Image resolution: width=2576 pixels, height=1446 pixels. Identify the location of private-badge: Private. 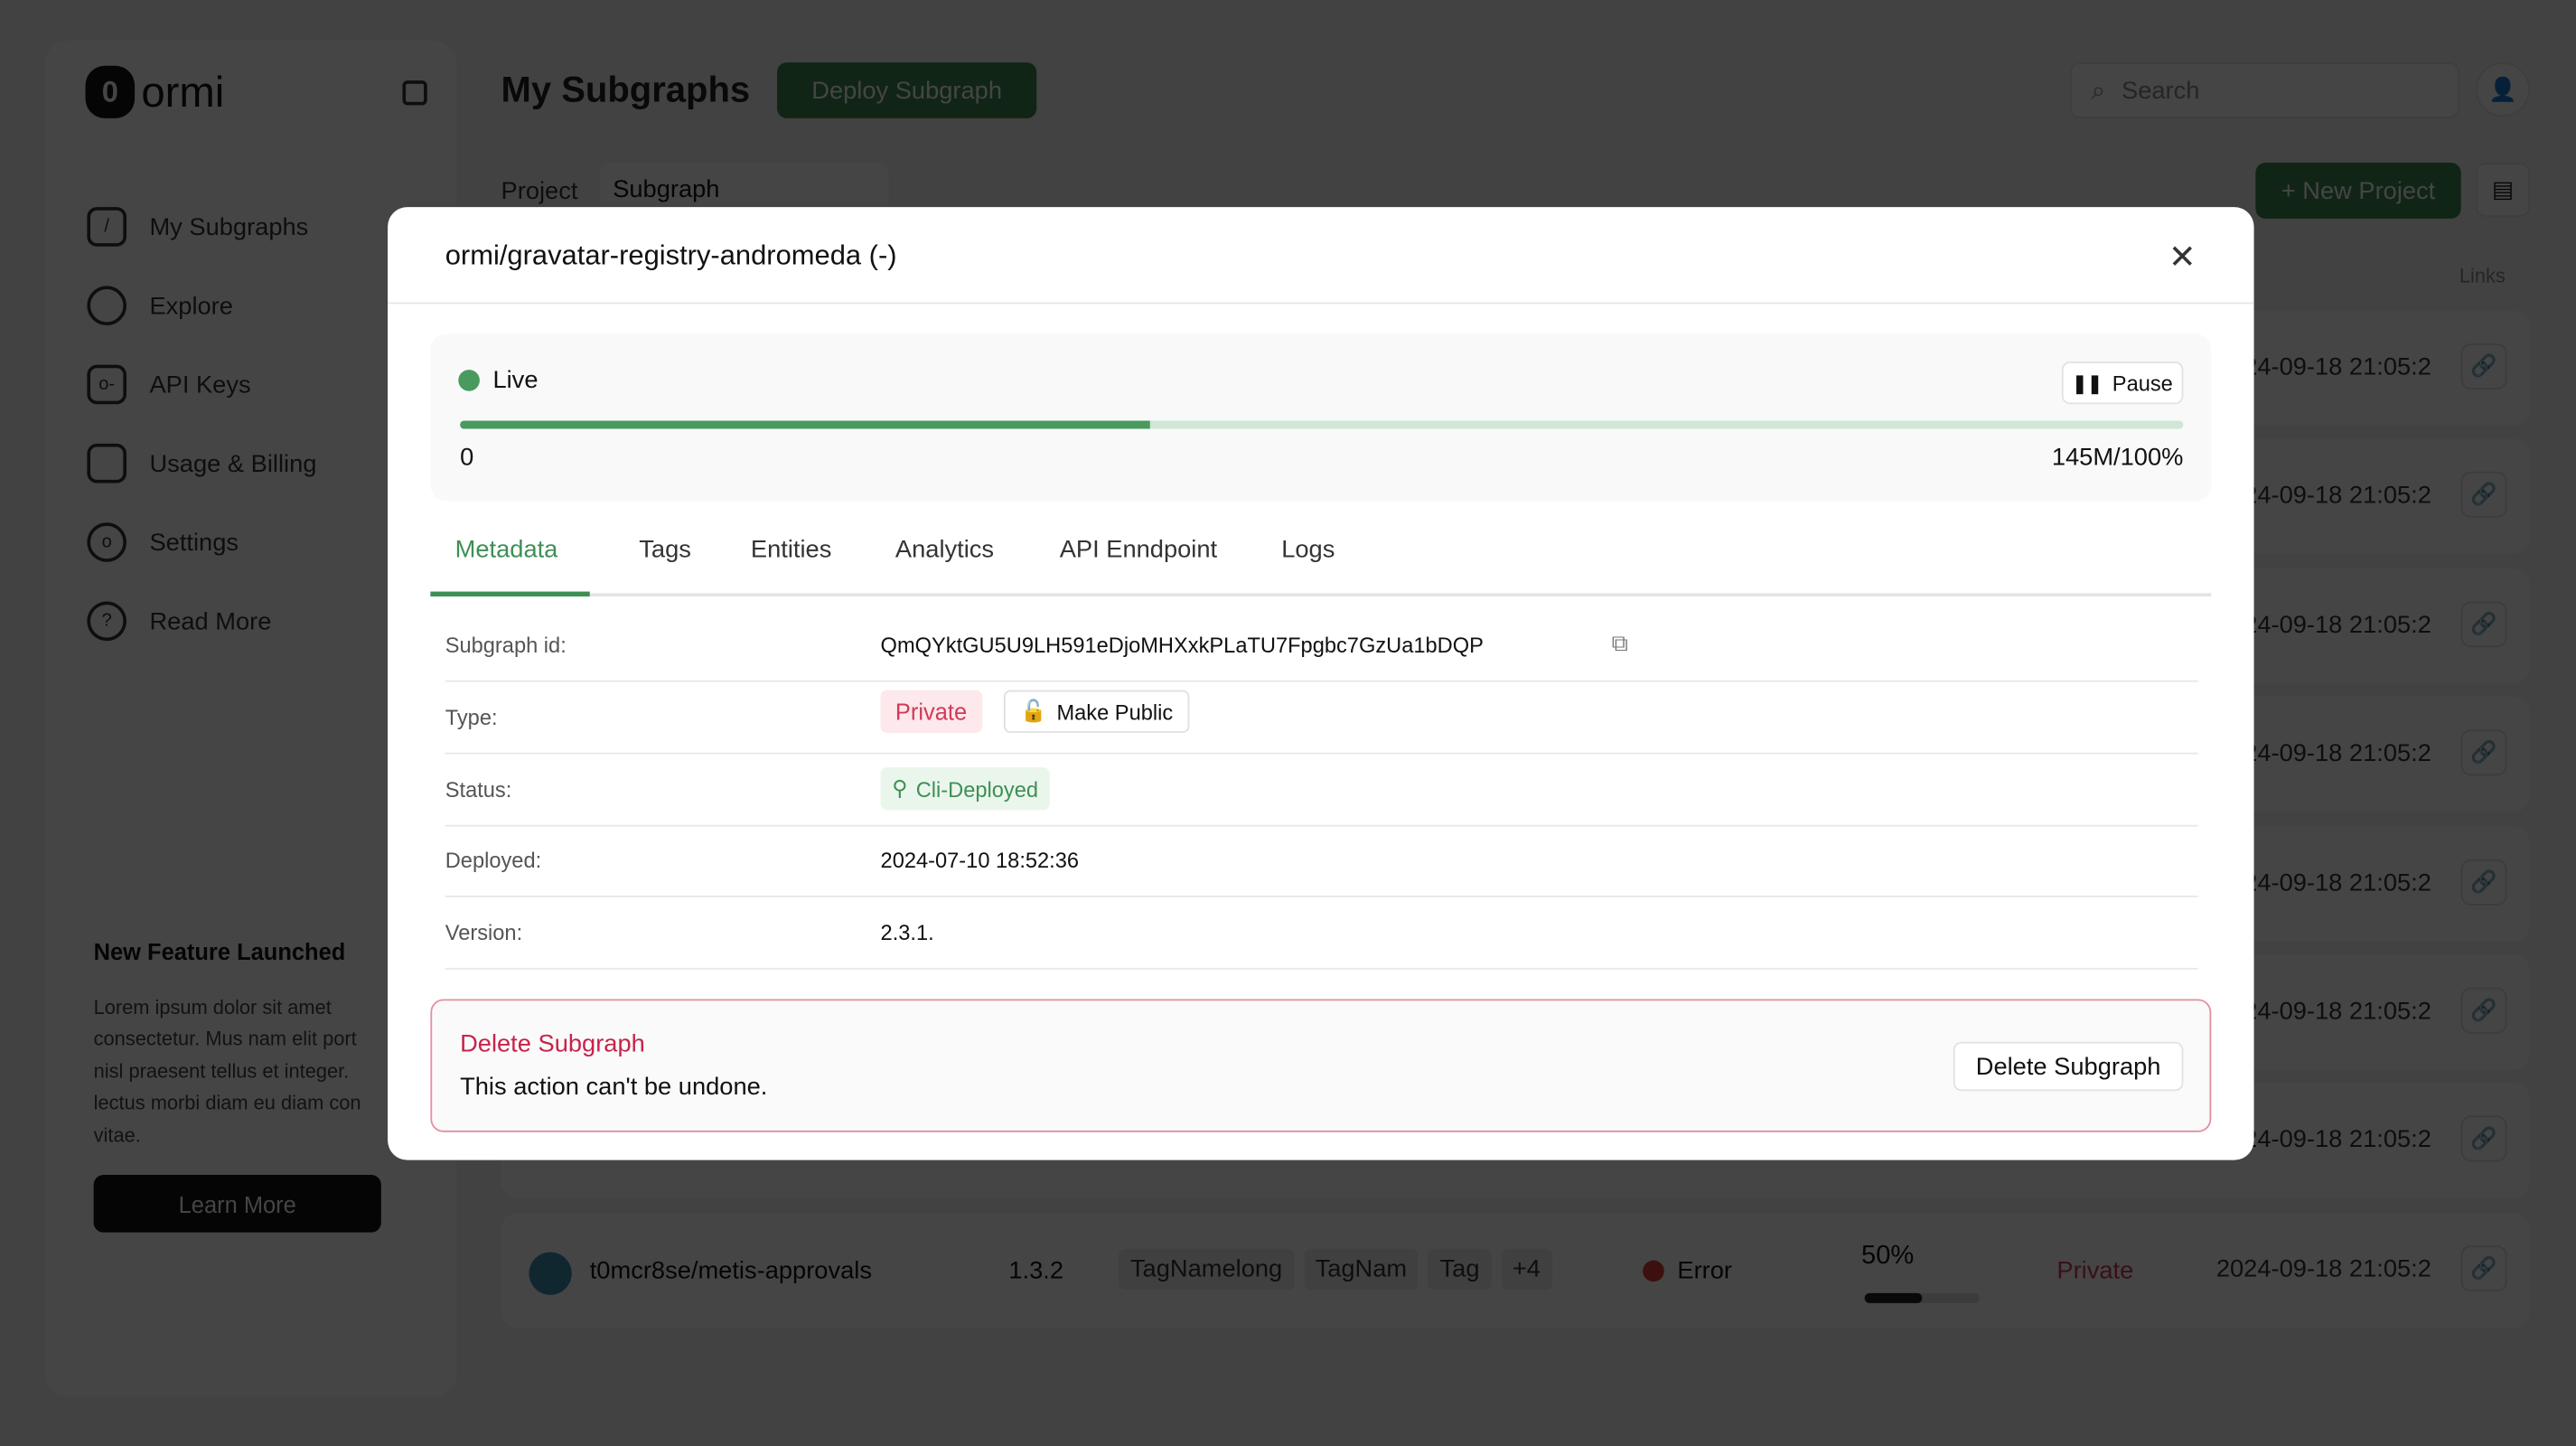
(931, 712).